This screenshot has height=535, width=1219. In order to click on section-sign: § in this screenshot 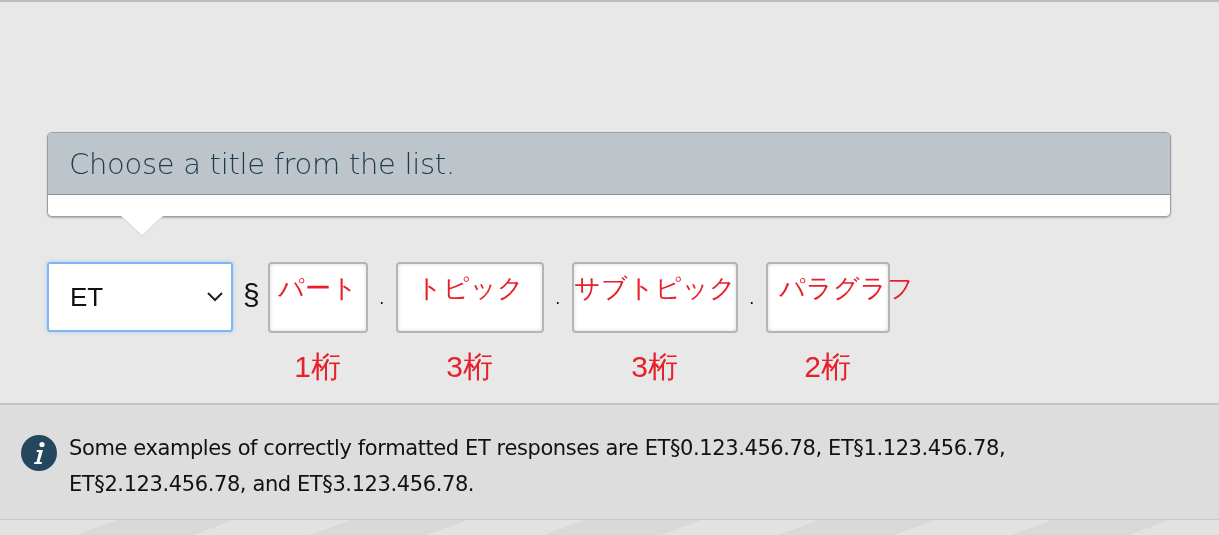, I will do `click(251, 295)`.